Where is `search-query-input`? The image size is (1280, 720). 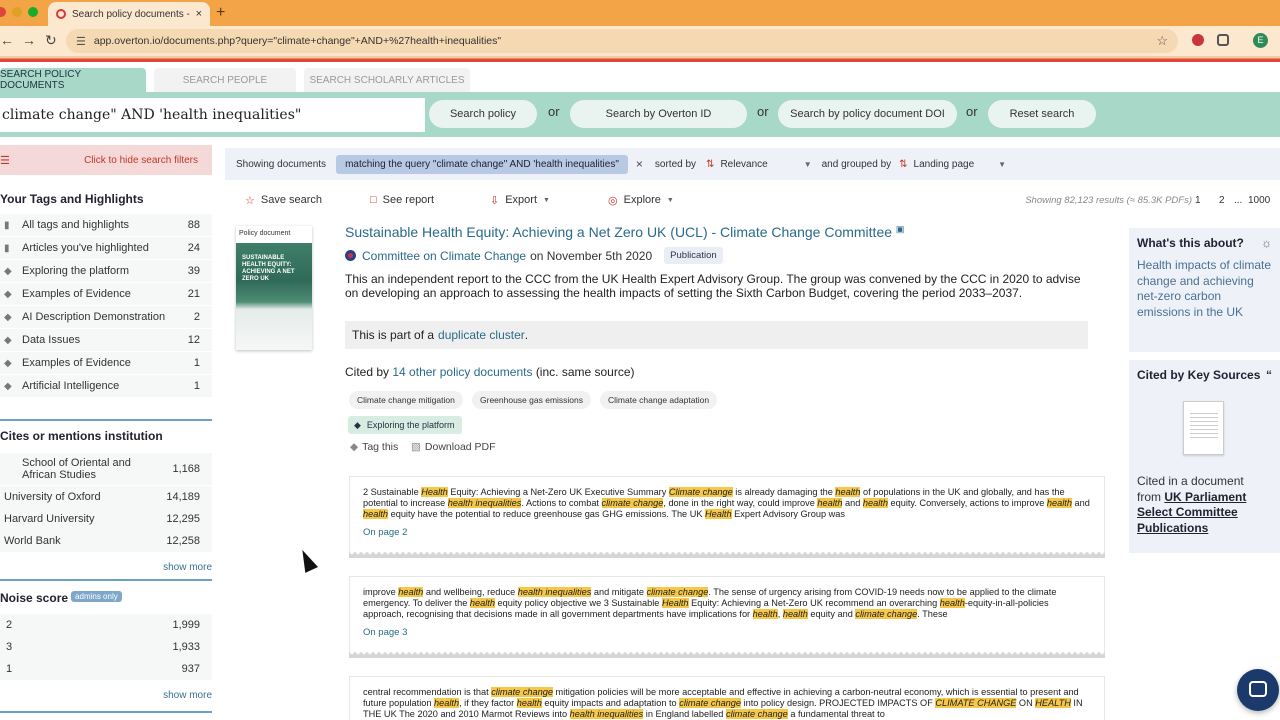 search-query-input is located at coordinates (212, 115).